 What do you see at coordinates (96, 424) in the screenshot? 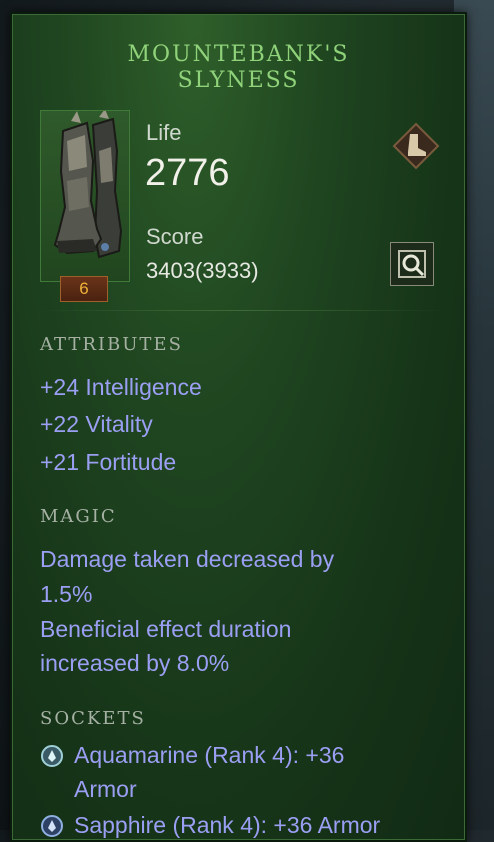
I see `attribute-line: +22 Vitality` at bounding box center [96, 424].